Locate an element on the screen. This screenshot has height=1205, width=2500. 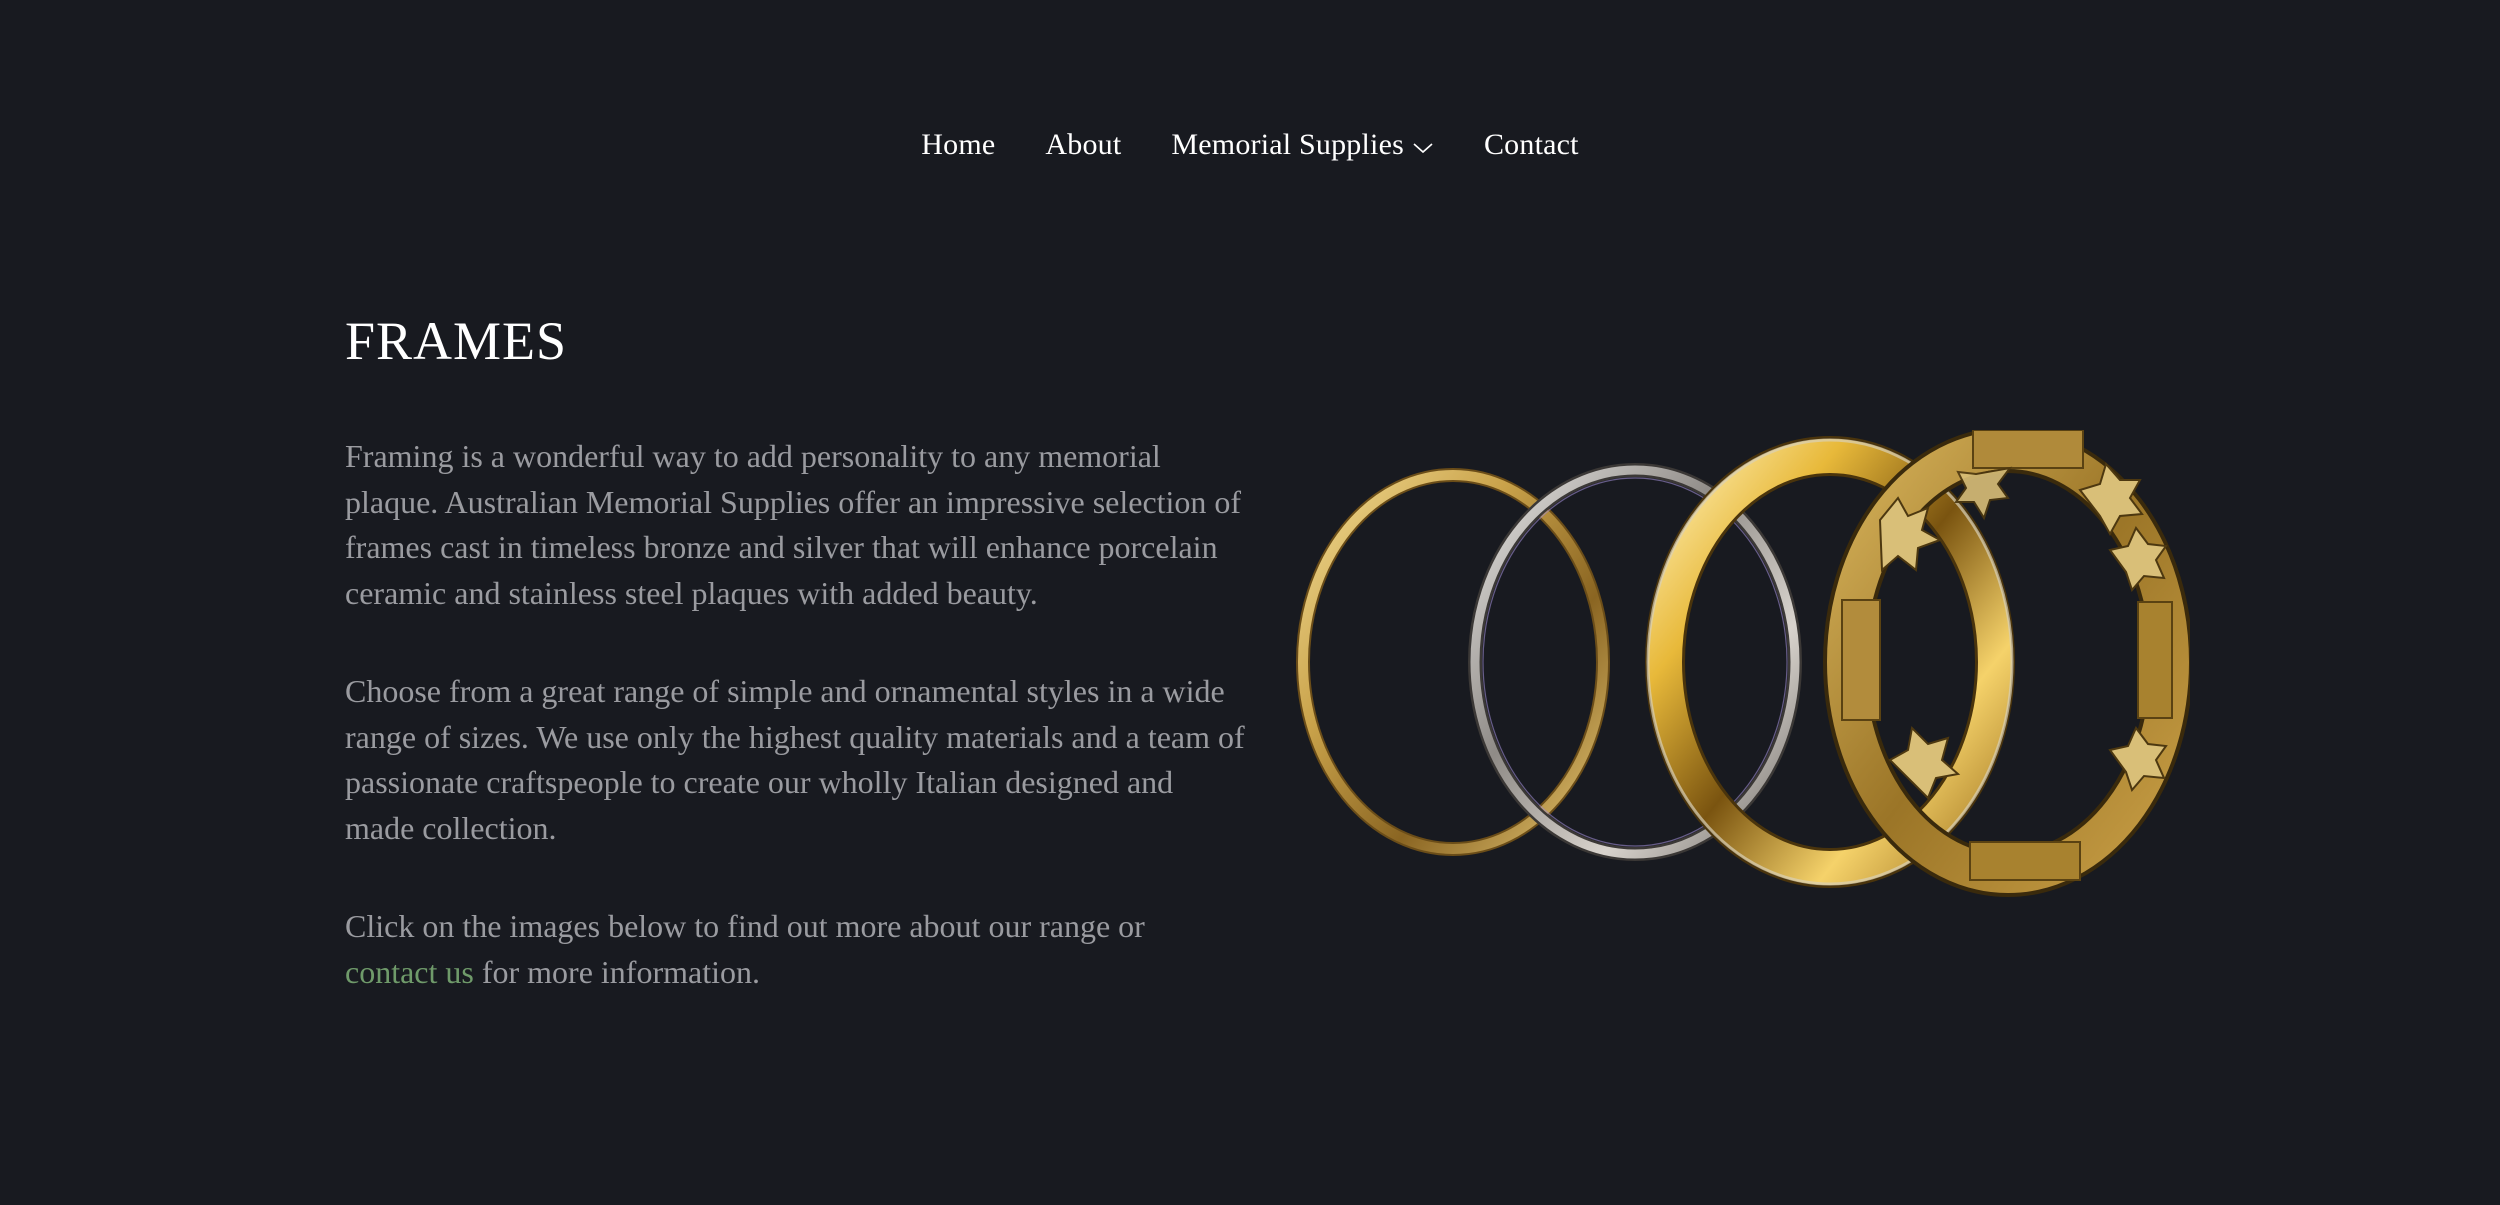
nav-contact-label: Contact is located at coordinates (1531, 144).